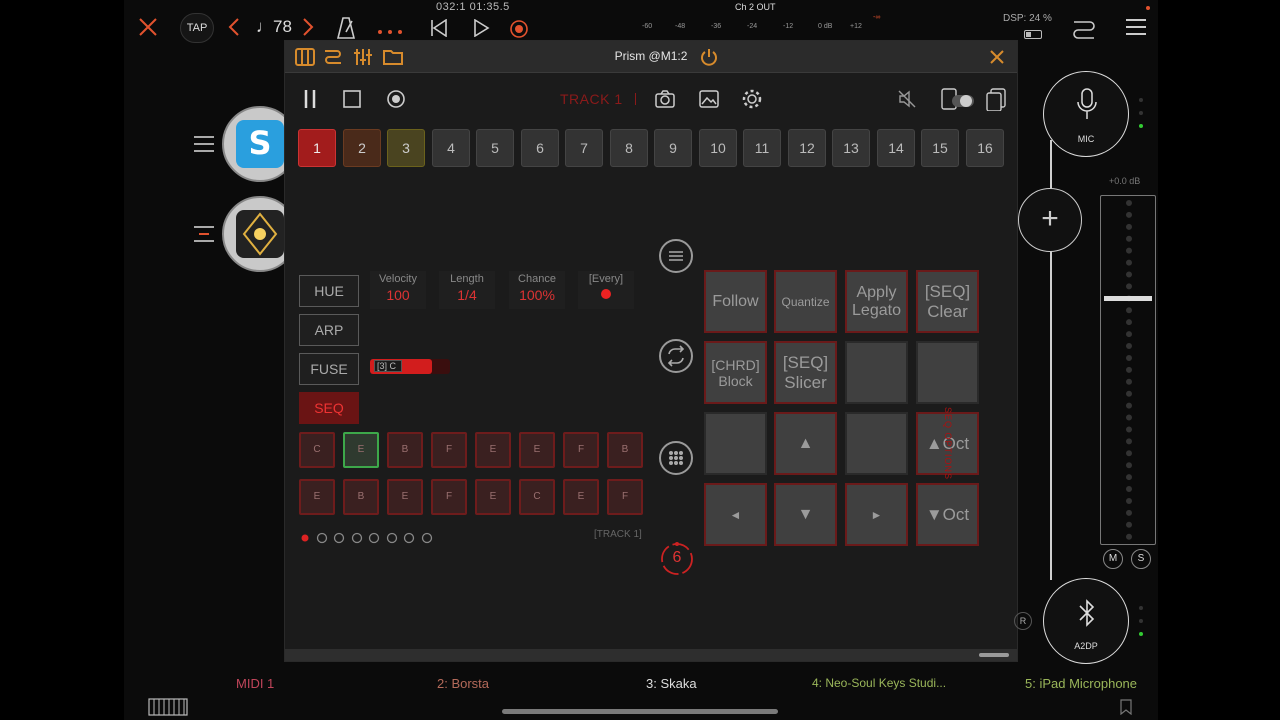  Describe the element at coordinates (317, 148) in the screenshot. I see `track-button-1: 1` at that location.